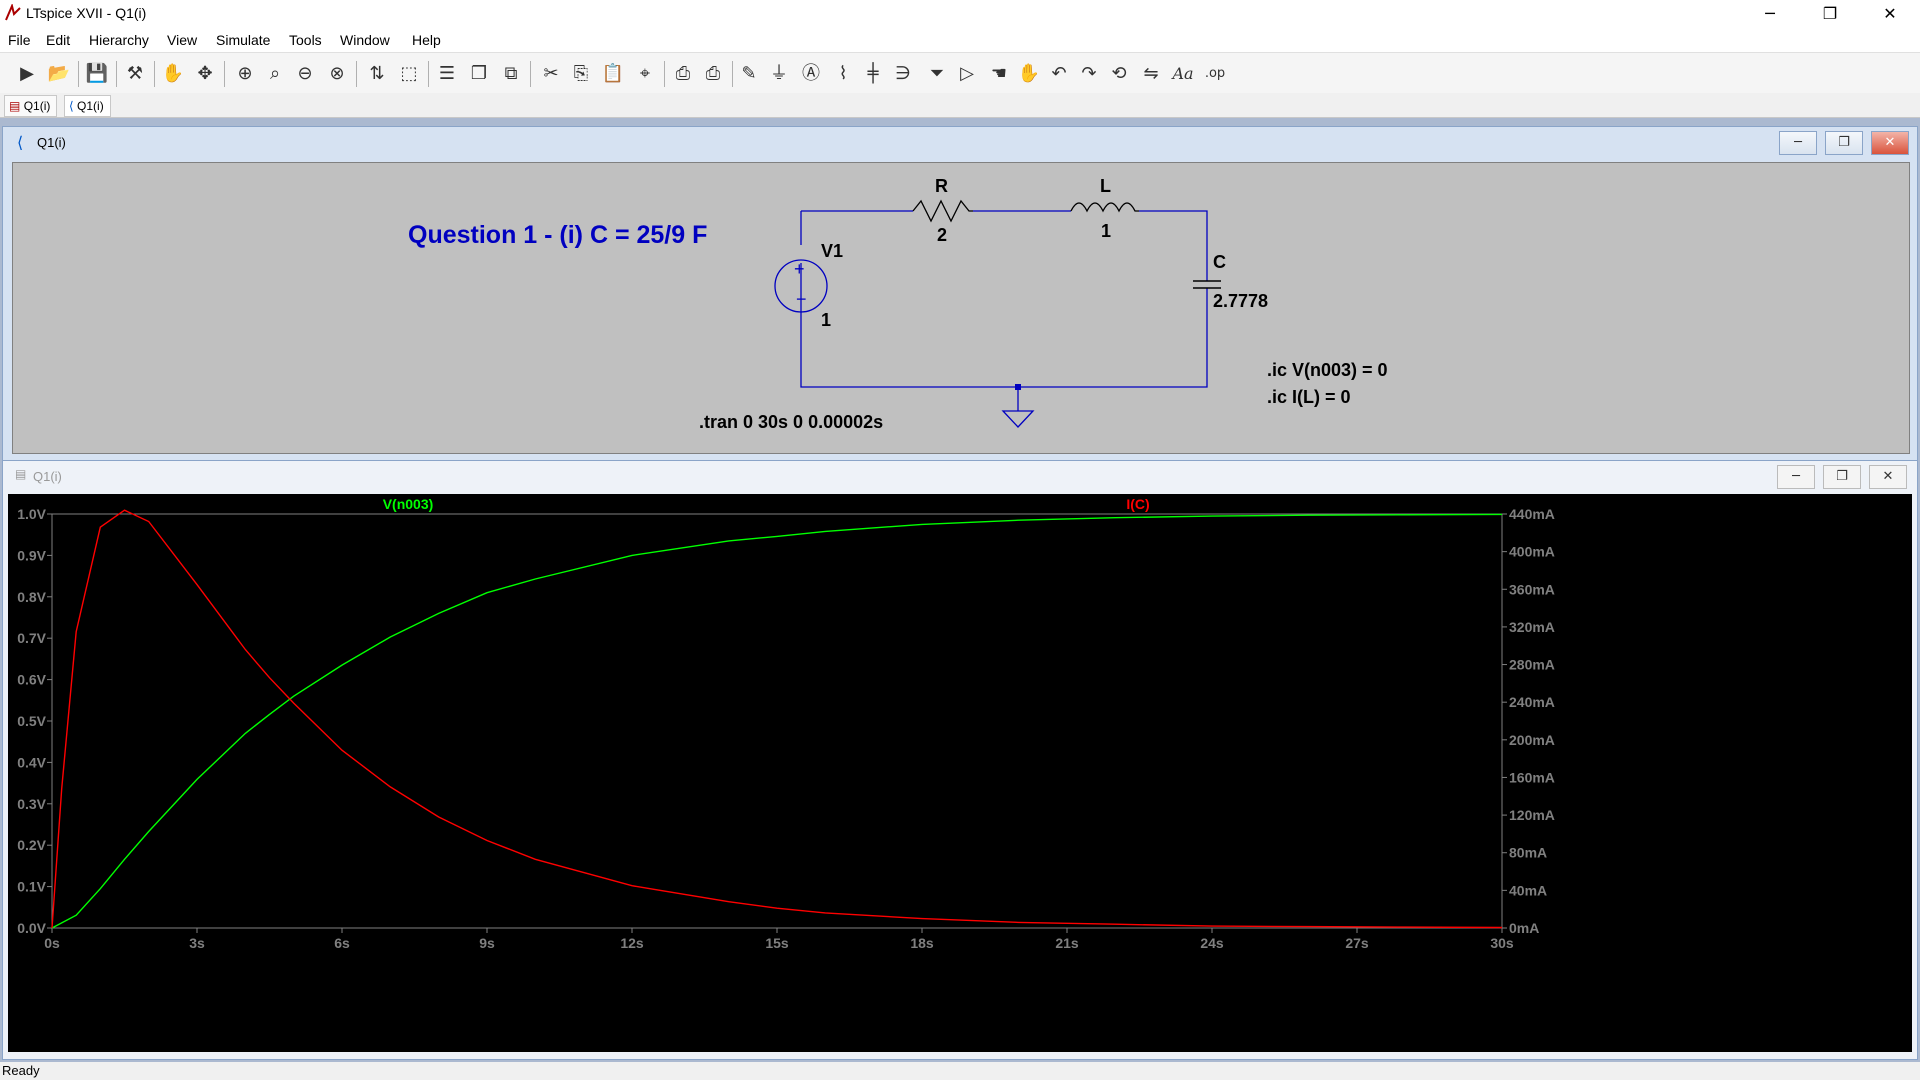 This screenshot has height=1080, width=1920. What do you see at coordinates (119, 40) in the screenshot?
I see `menu-hierarchy: Hierarchy` at bounding box center [119, 40].